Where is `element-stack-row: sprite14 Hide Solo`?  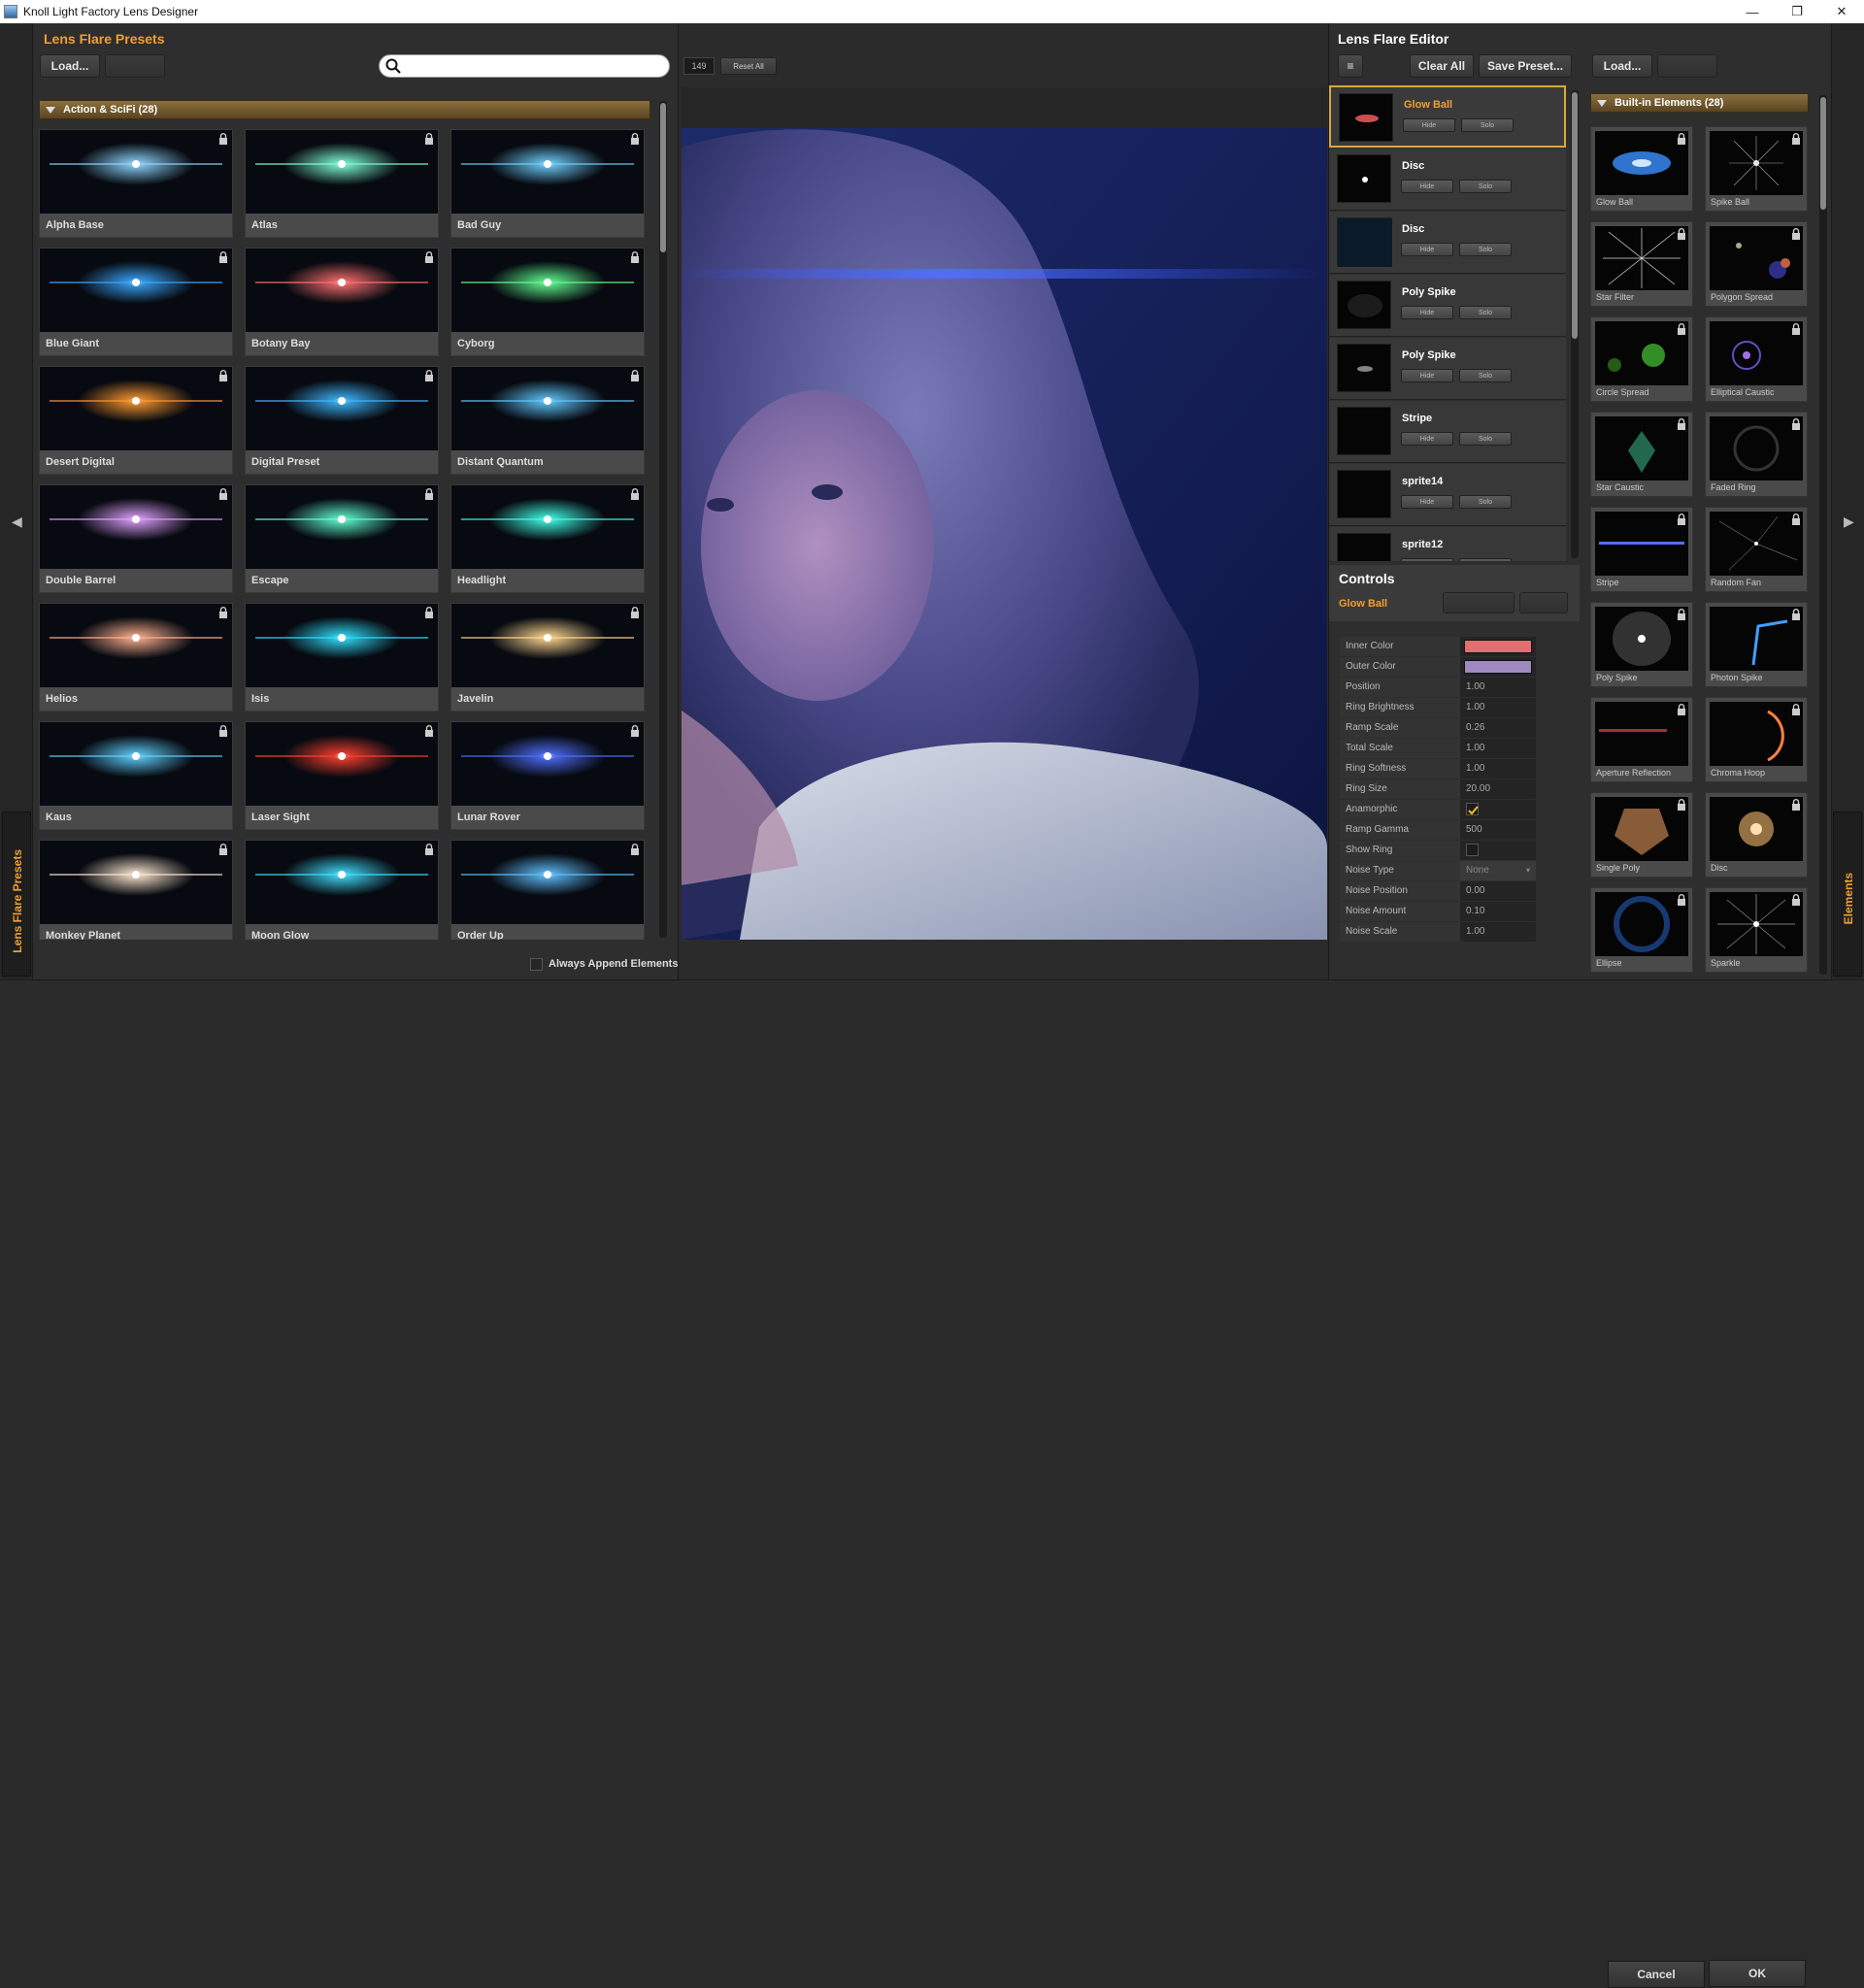
element-stack-row: sprite14 Hide Solo is located at coordinates (1447, 495).